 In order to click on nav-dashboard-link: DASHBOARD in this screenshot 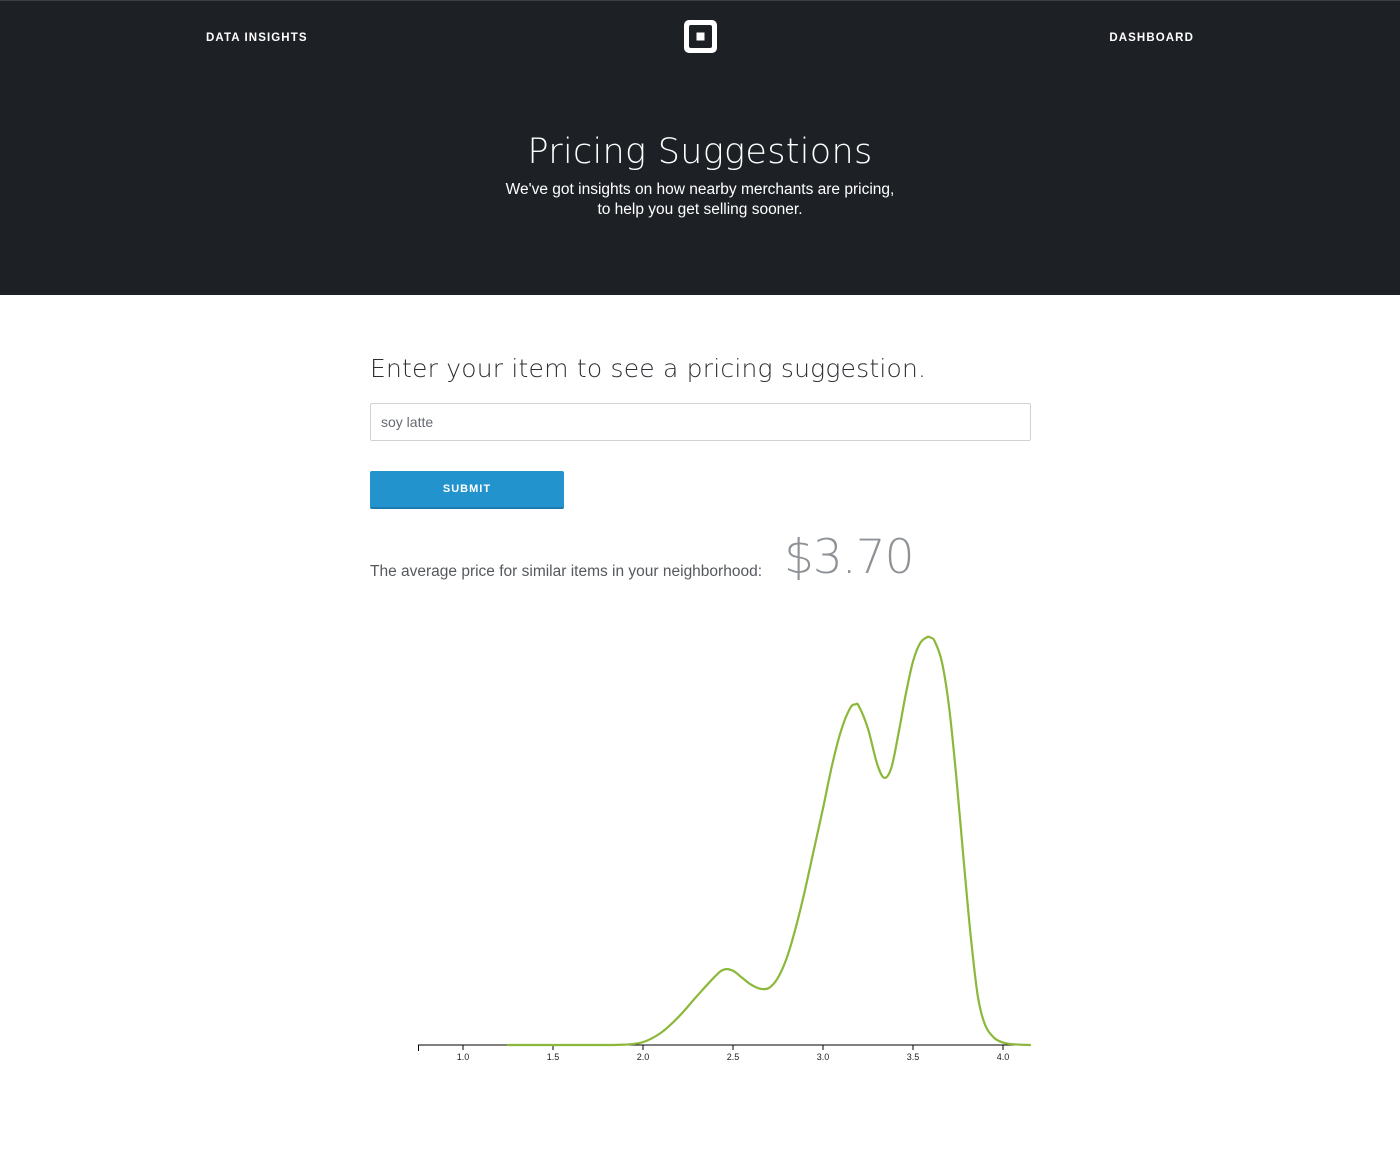, I will do `click(1151, 38)`.